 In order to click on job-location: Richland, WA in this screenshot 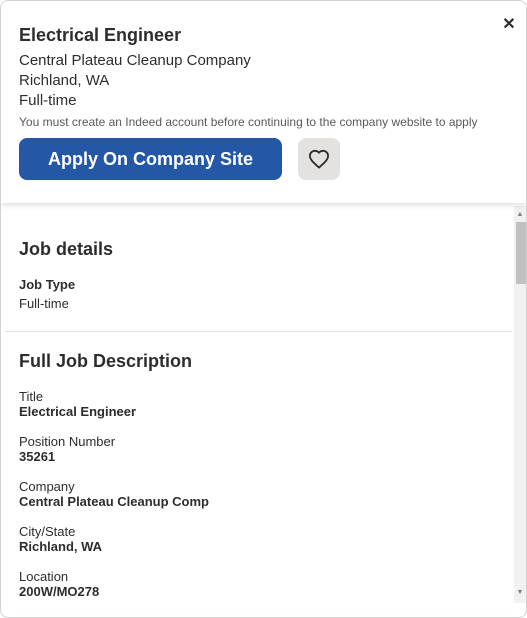, I will do `click(64, 80)`.